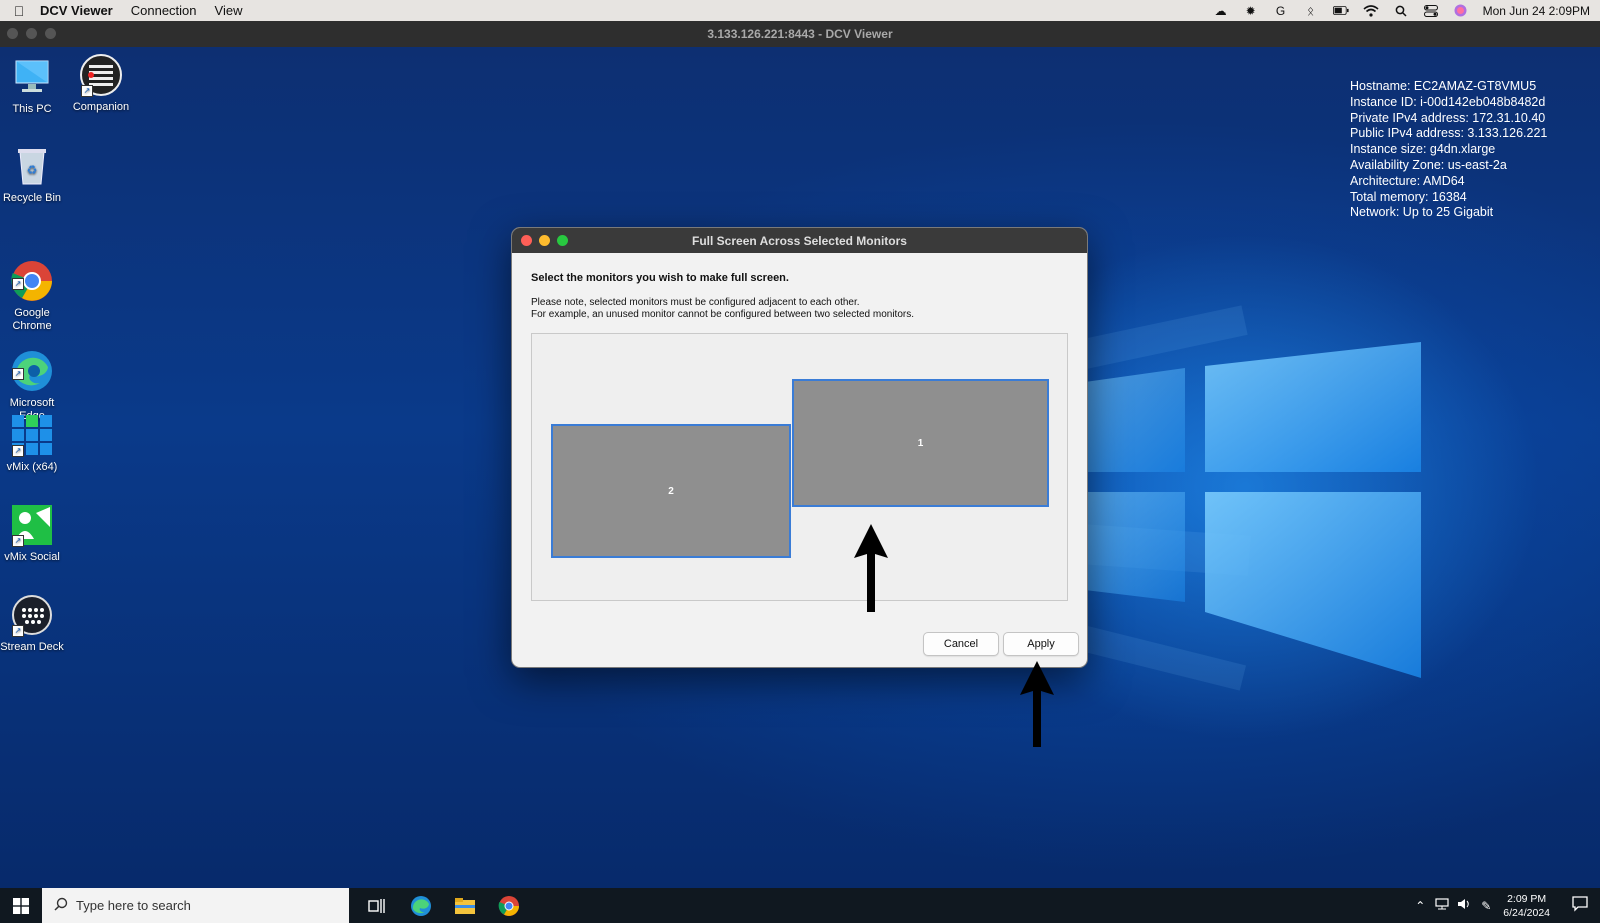  Describe the element at coordinates (1422, 212) in the screenshot. I see `sysinfo-line: Network: Up to 25 Gigabit` at that location.